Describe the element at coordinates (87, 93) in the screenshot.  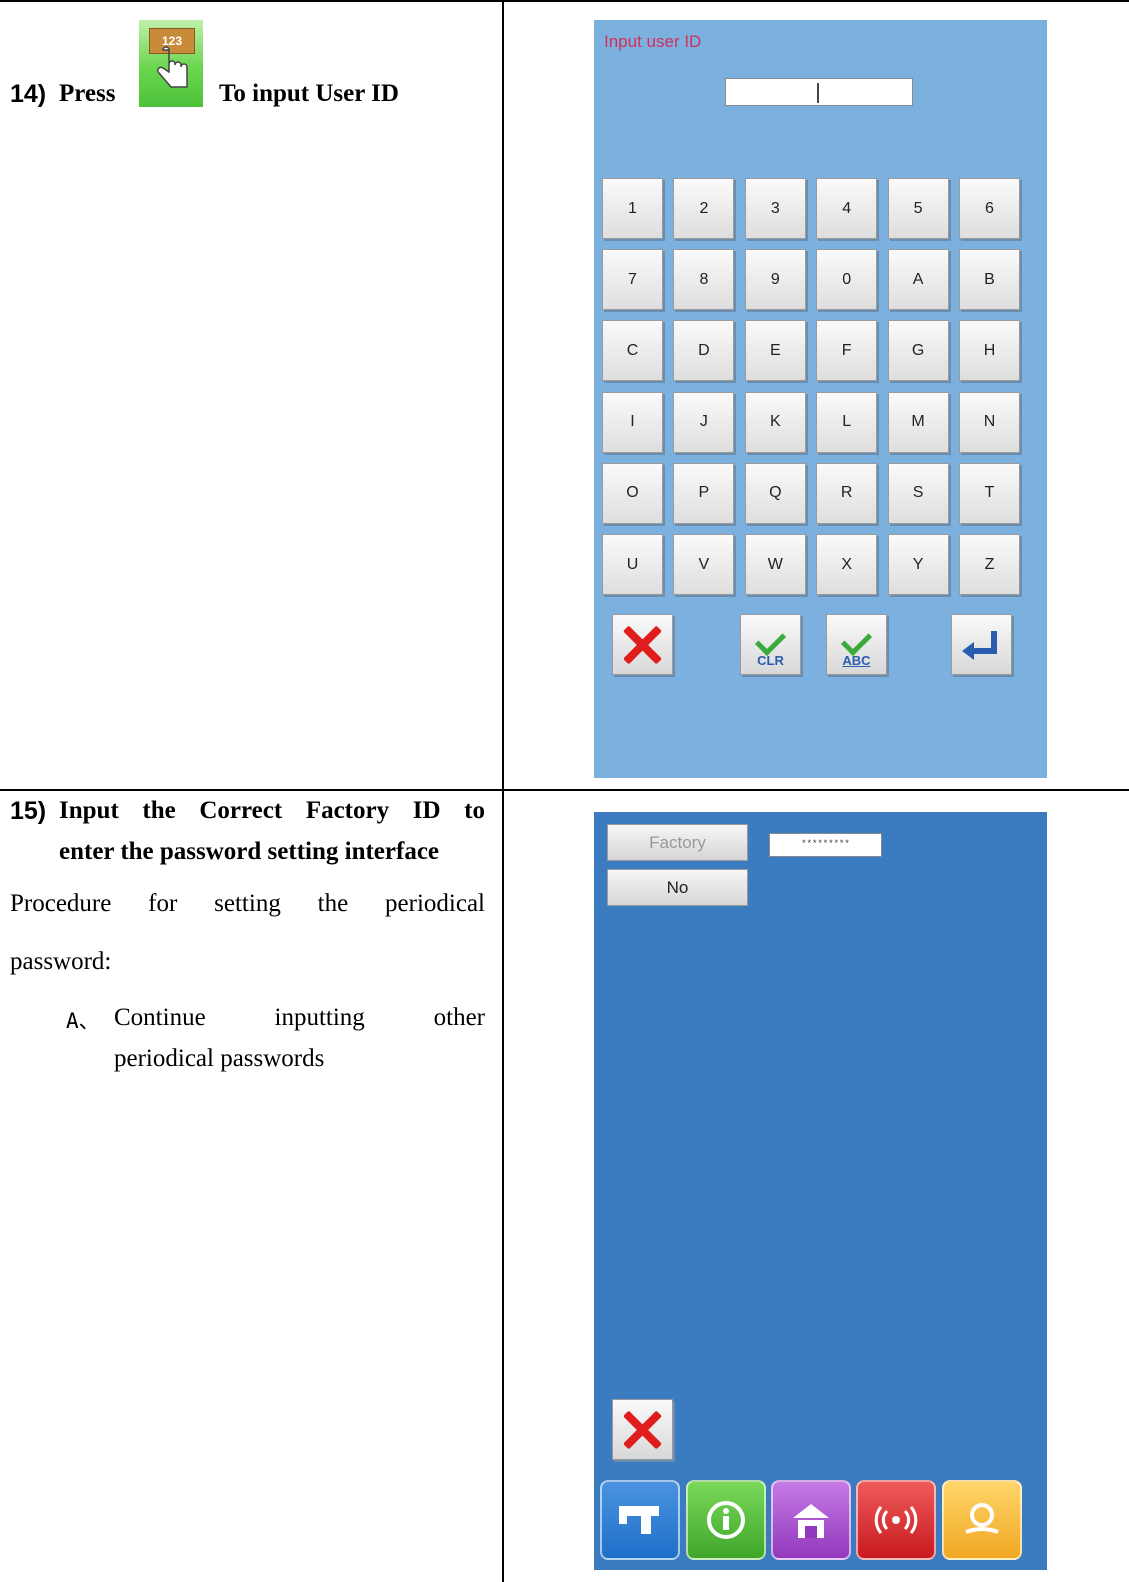
I see `step-14-press: Press` at that location.